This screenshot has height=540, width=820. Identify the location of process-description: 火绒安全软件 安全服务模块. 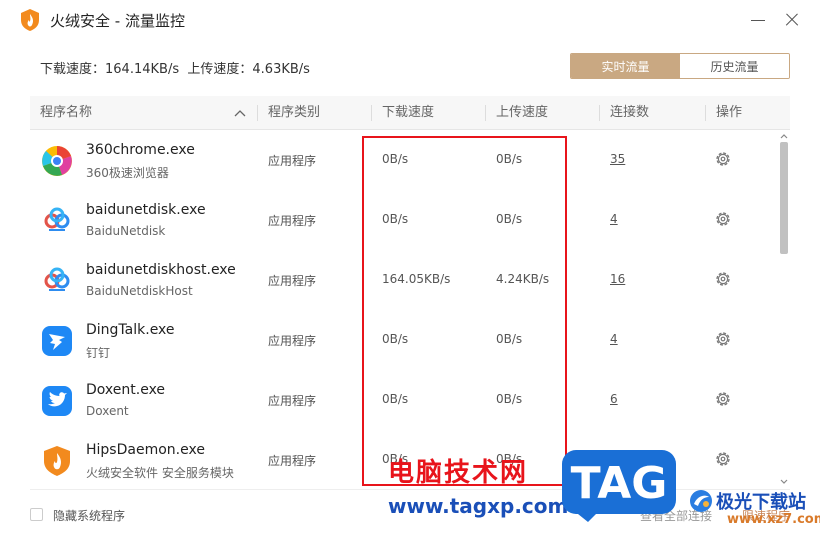
(160, 473).